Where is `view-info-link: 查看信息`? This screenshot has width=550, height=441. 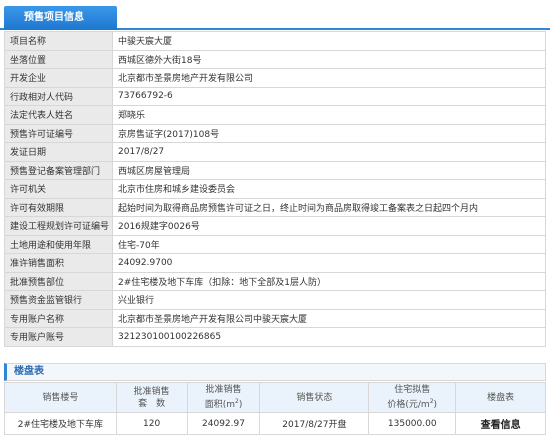
view-info-link: 查看信息 is located at coordinates (501, 425).